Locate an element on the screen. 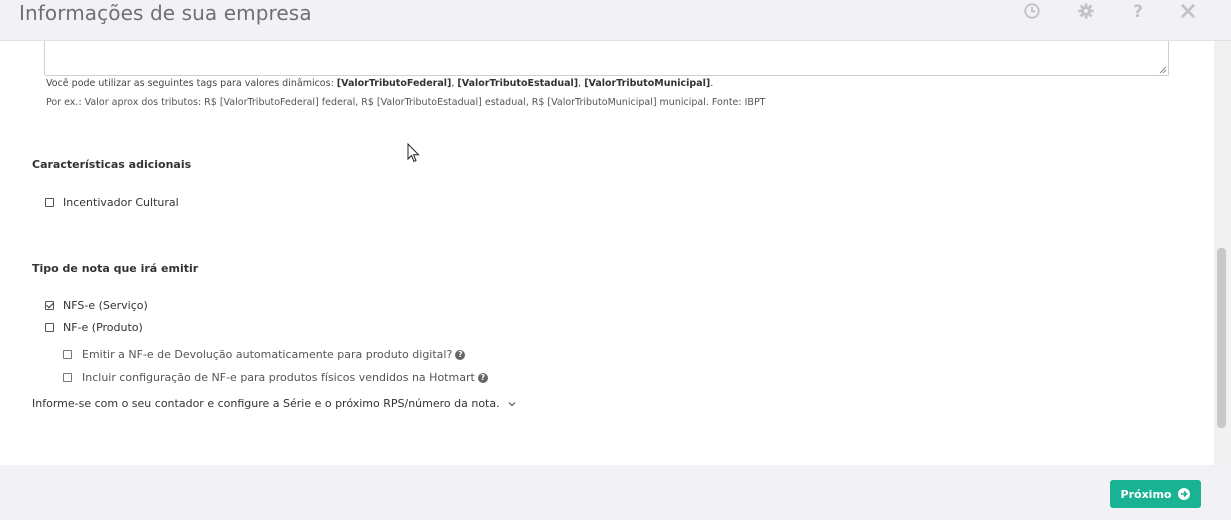  nfe-label: NF-e (Produto) is located at coordinates (103, 327).